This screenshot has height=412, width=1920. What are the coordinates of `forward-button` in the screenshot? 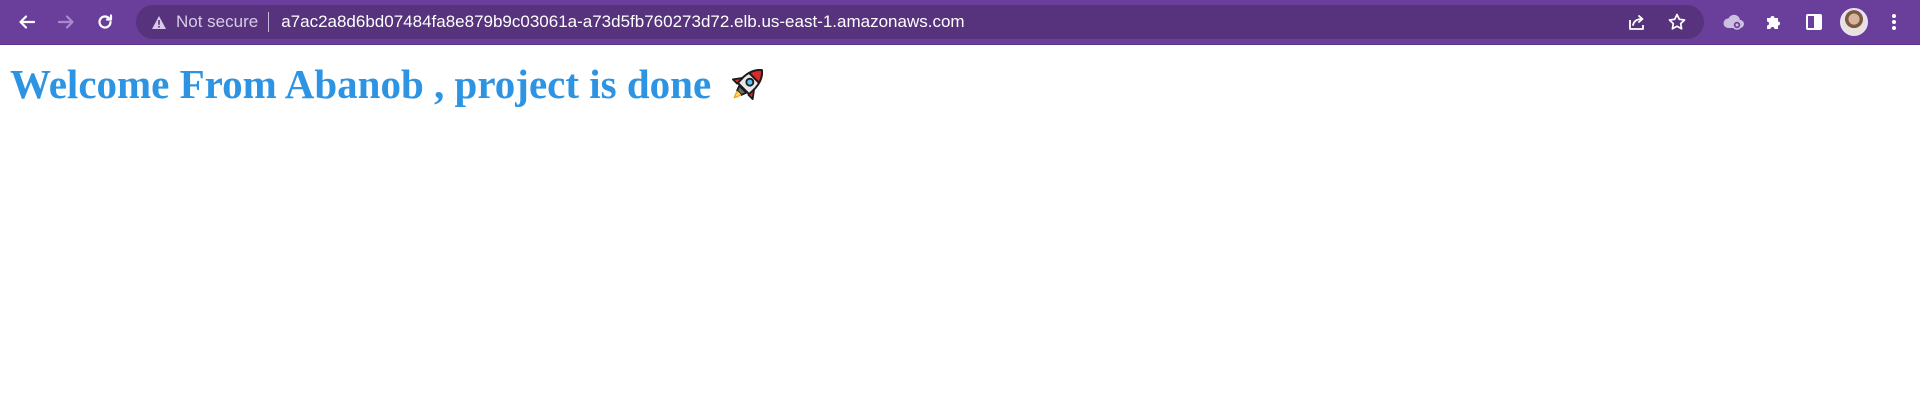 It's located at (66, 22).